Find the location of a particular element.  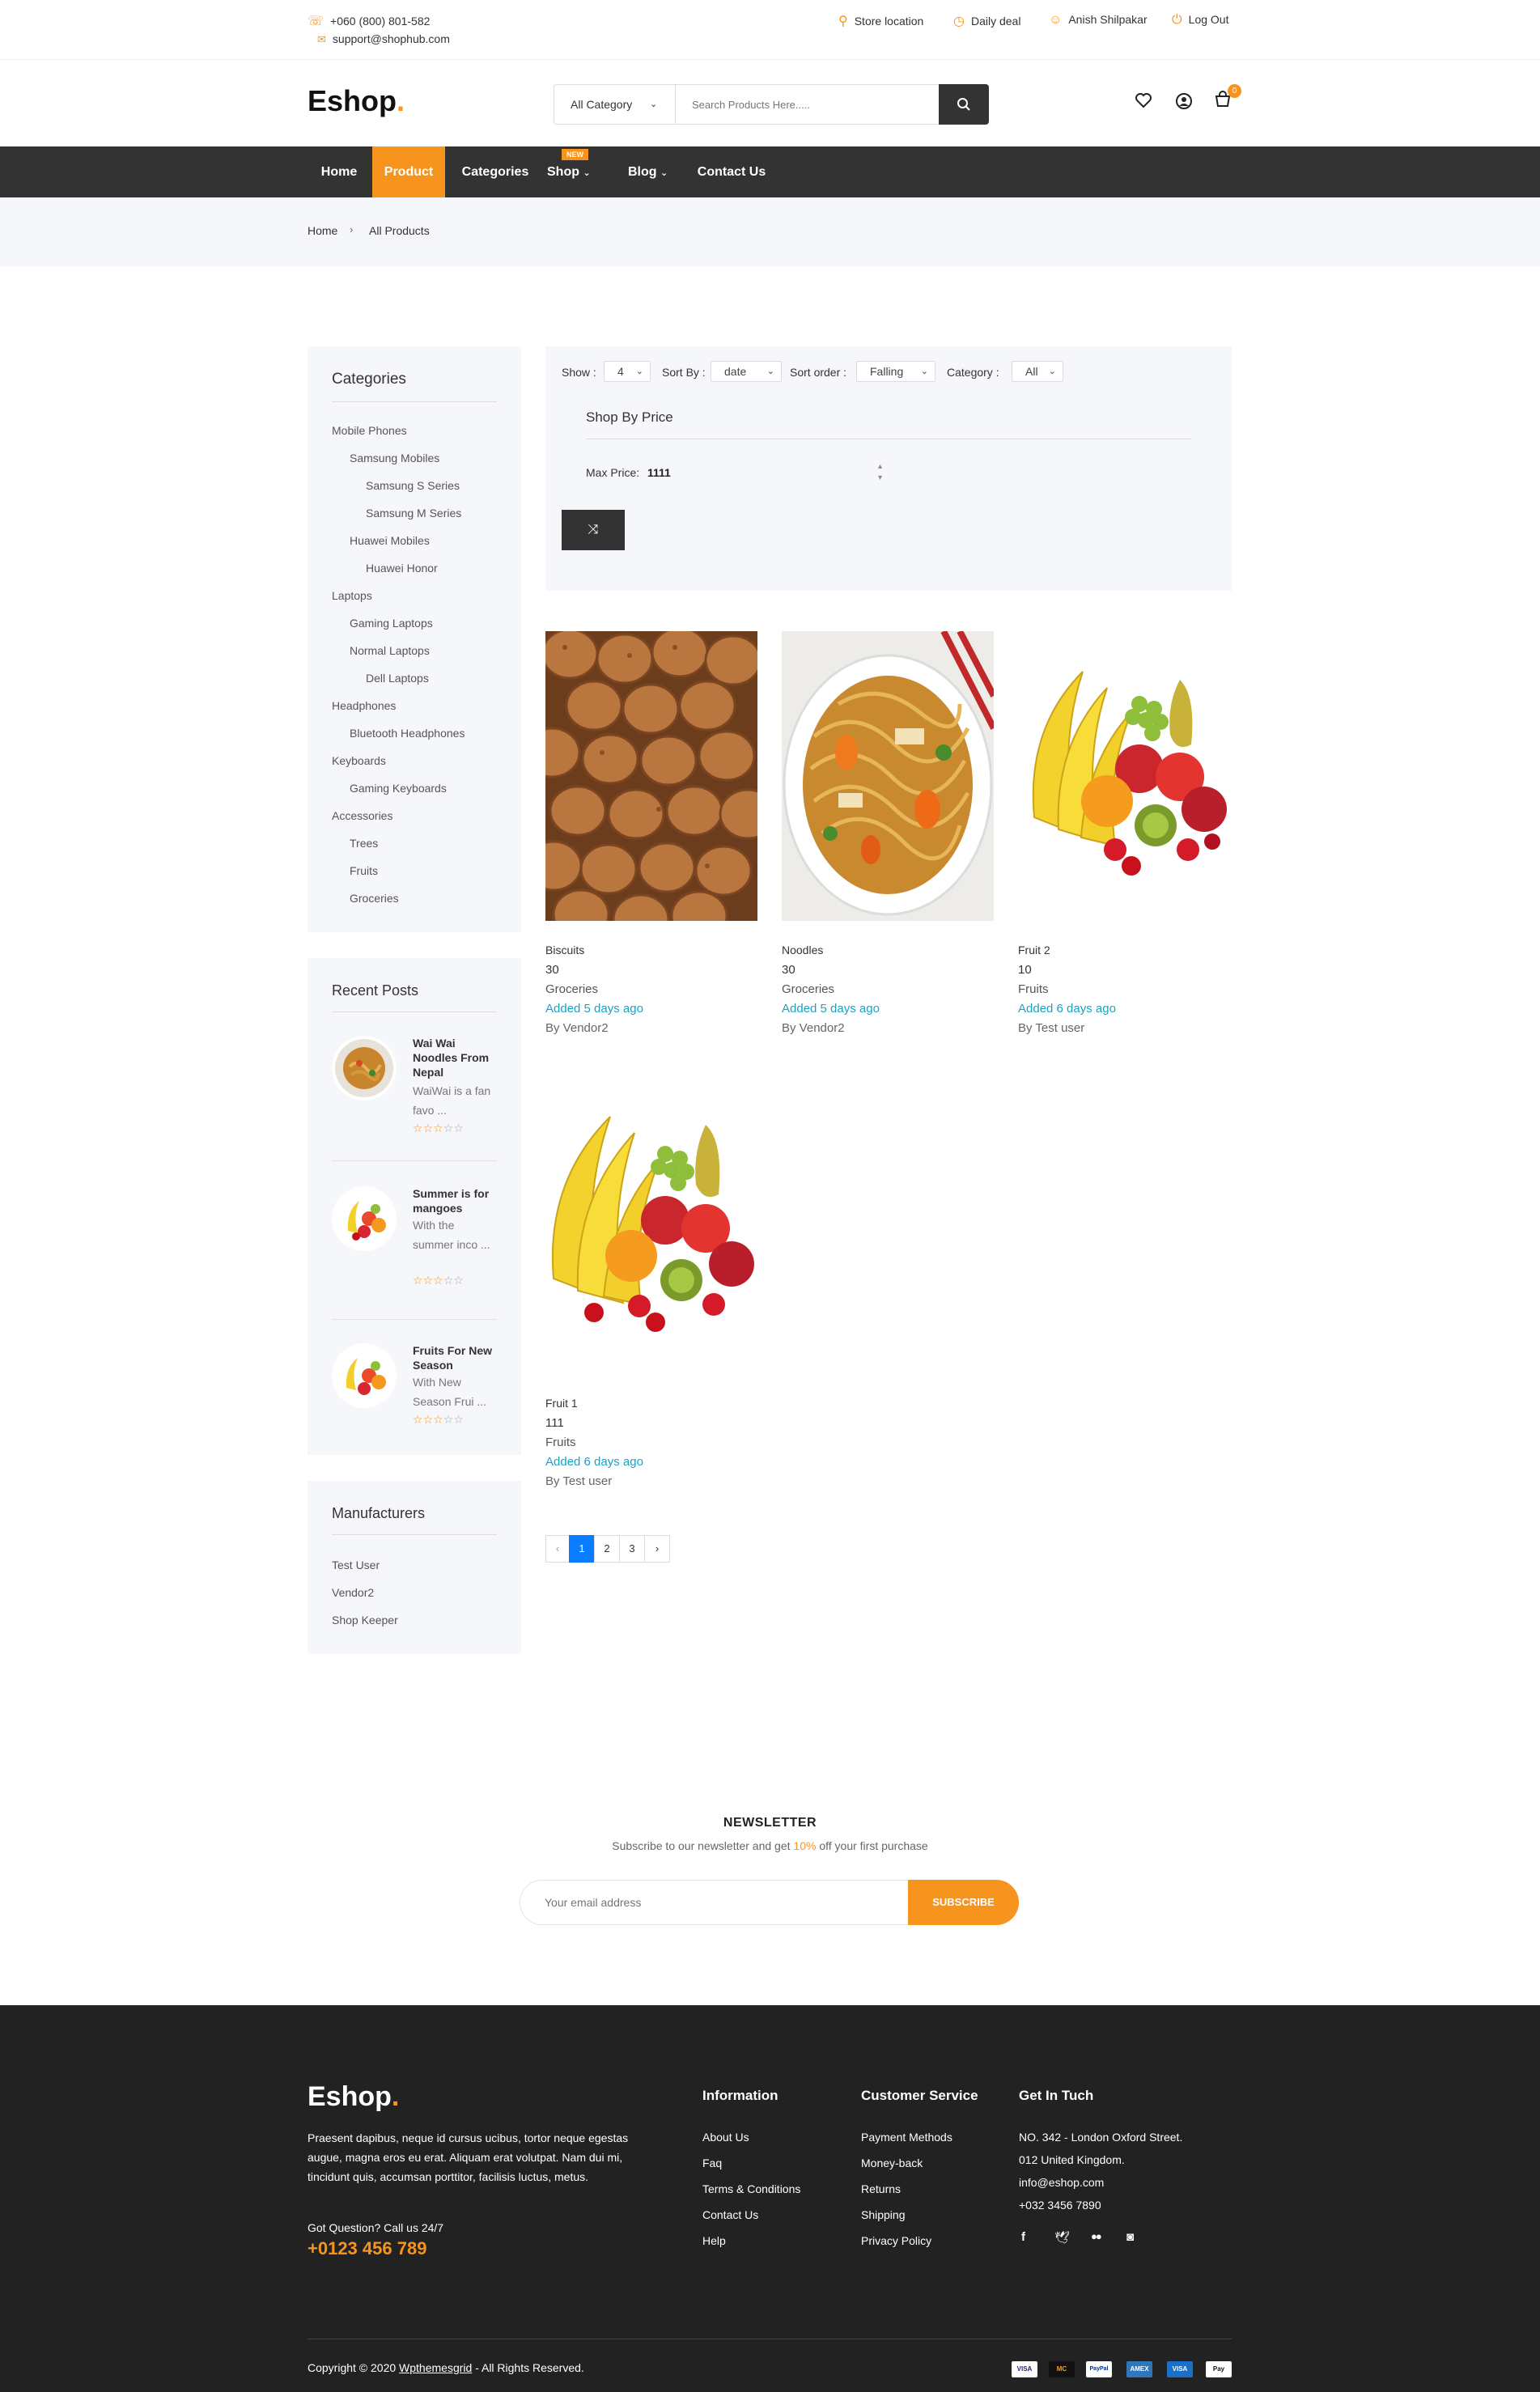

sort-order-select: Falling ⌄ is located at coordinates (895, 371).